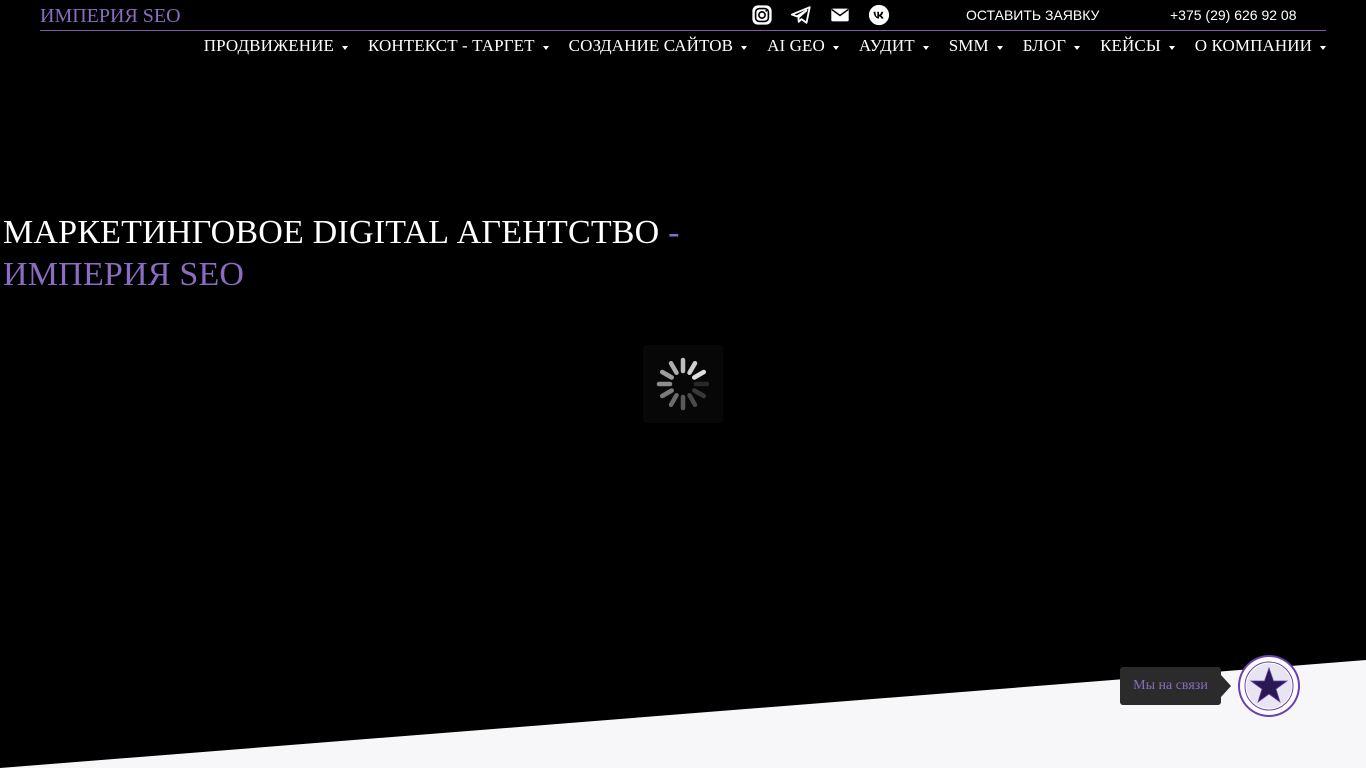 The width and height of the screenshot is (1366, 768). I want to click on nav-item-about: О КОМПАНИИ, so click(1260, 46).